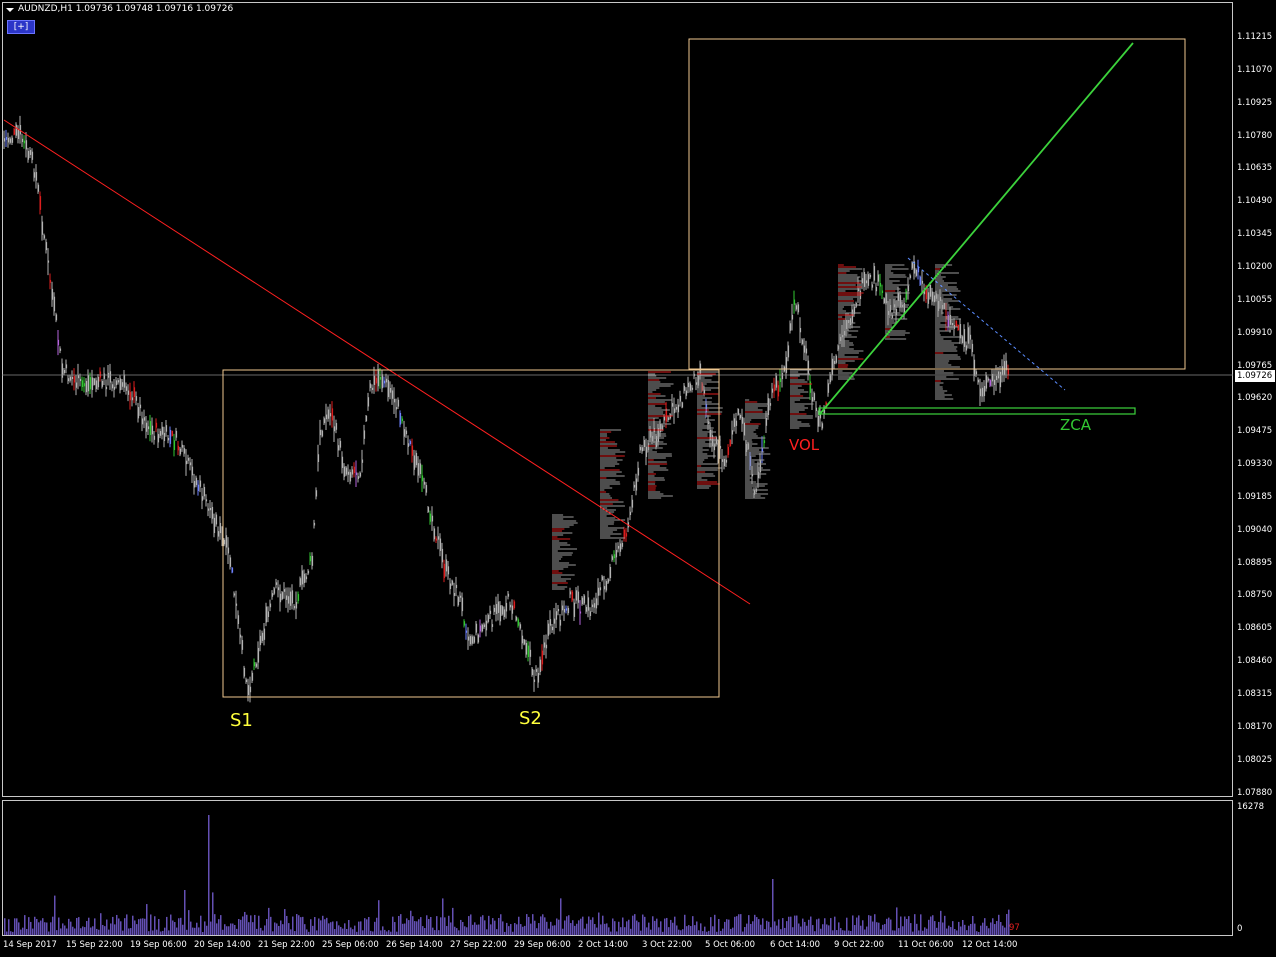 The width and height of the screenshot is (1276, 957). I want to click on price-tick-label: 1.10925, so click(1255, 102).